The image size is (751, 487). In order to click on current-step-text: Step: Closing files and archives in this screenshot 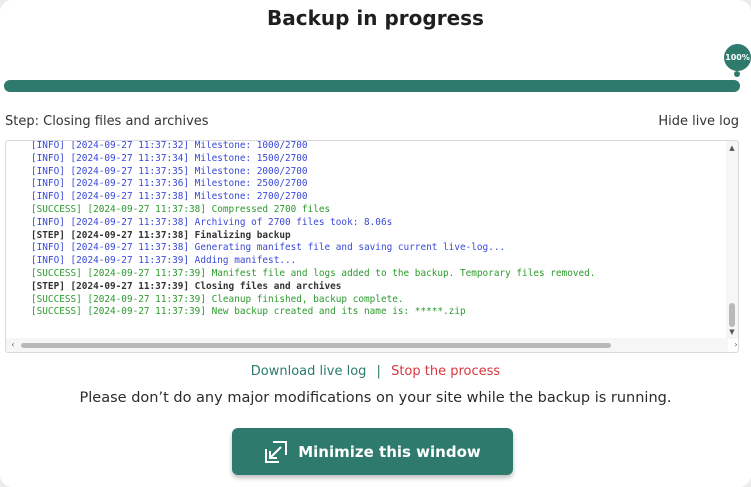, I will do `click(107, 121)`.